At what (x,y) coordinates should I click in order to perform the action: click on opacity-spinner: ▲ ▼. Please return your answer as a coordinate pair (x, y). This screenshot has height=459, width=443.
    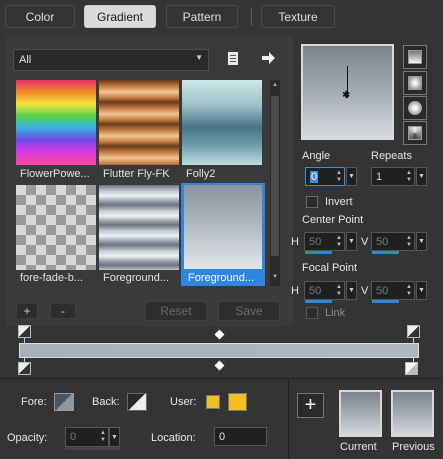
    Looking at the image, I should click on (103, 437).